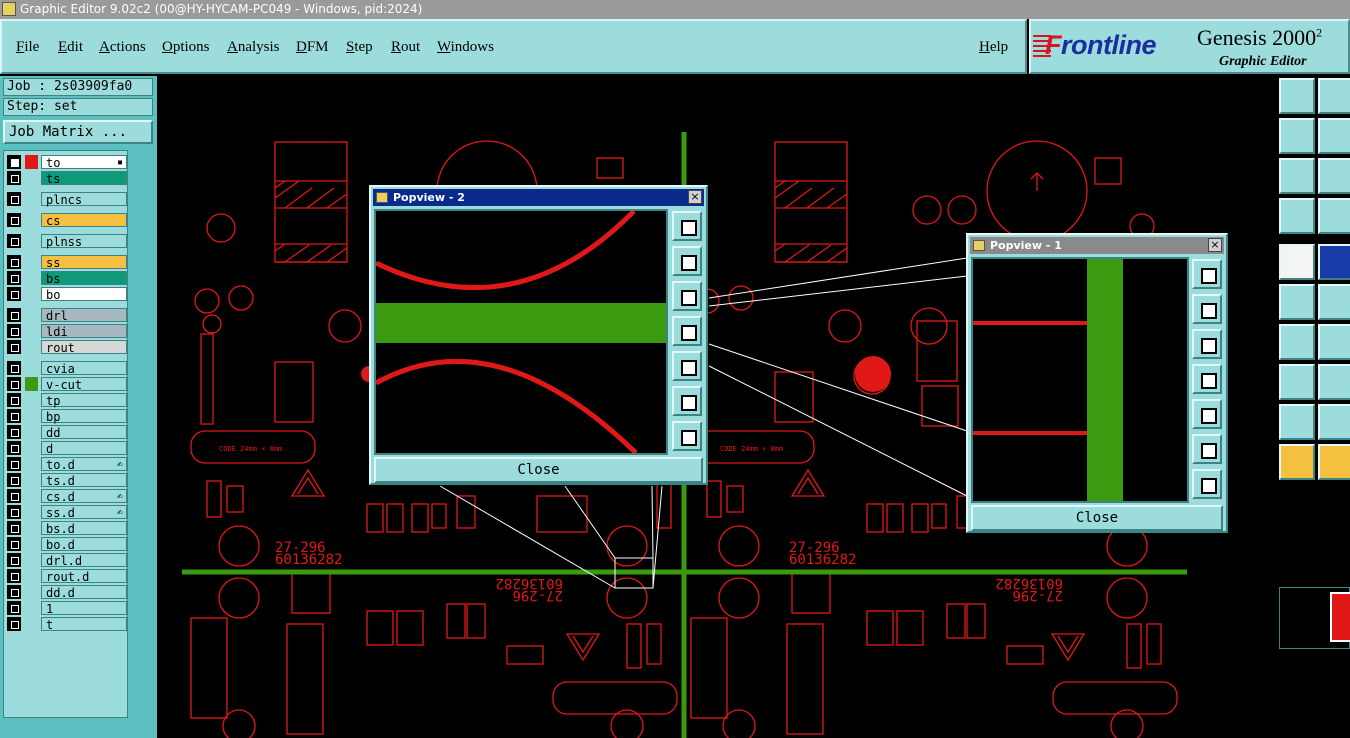 This screenshot has width=1350, height=738. Describe the element at coordinates (1207, 309) in the screenshot. I see `popview-1-pan-up-button` at that location.